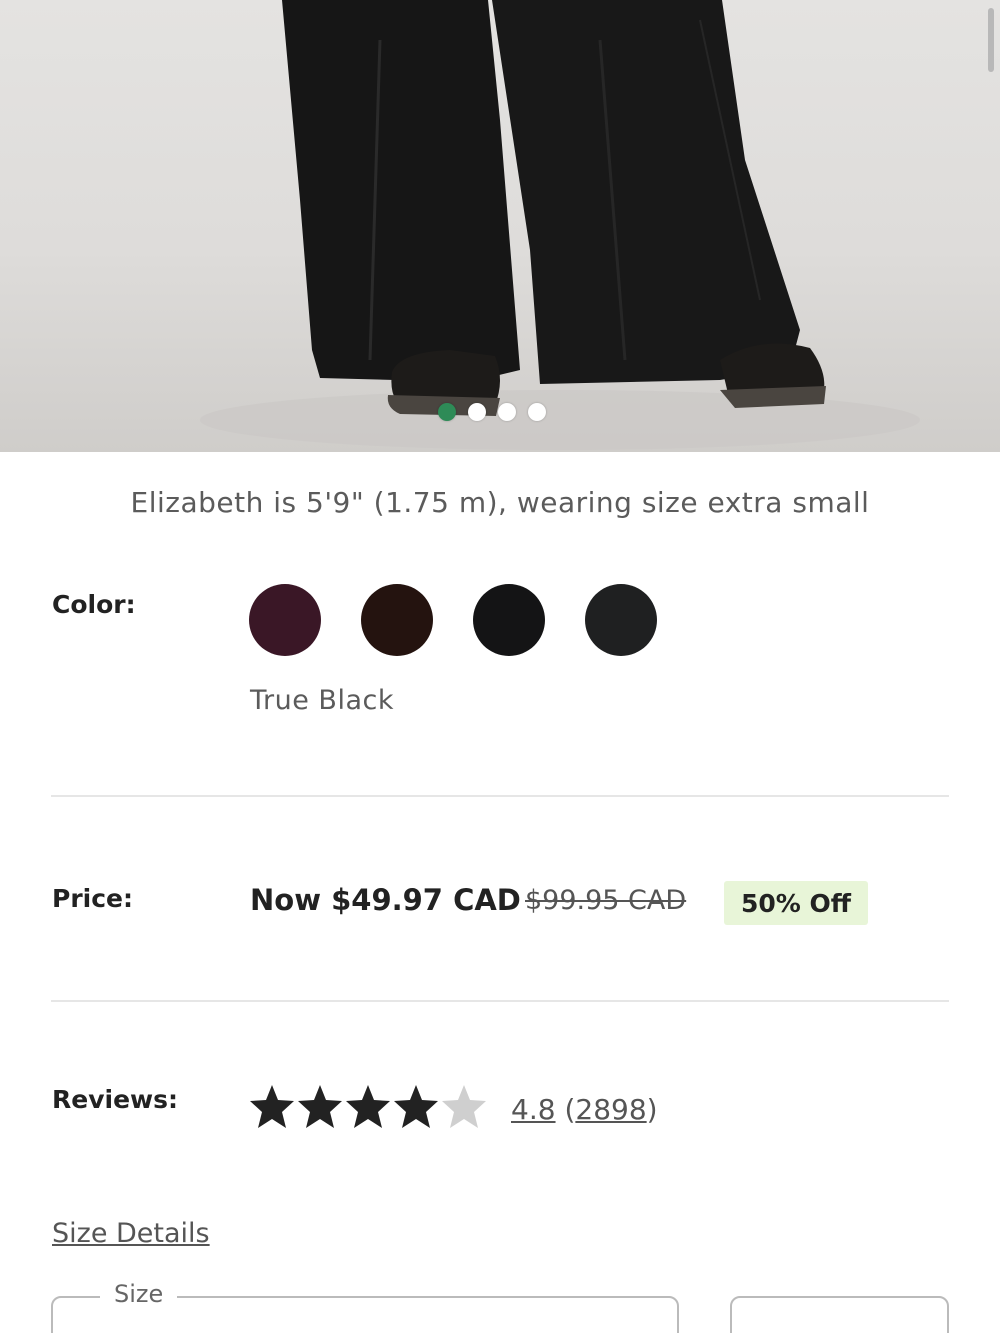 This screenshot has width=1000, height=1333. What do you see at coordinates (492, 412) in the screenshot?
I see `carousel-dots` at bounding box center [492, 412].